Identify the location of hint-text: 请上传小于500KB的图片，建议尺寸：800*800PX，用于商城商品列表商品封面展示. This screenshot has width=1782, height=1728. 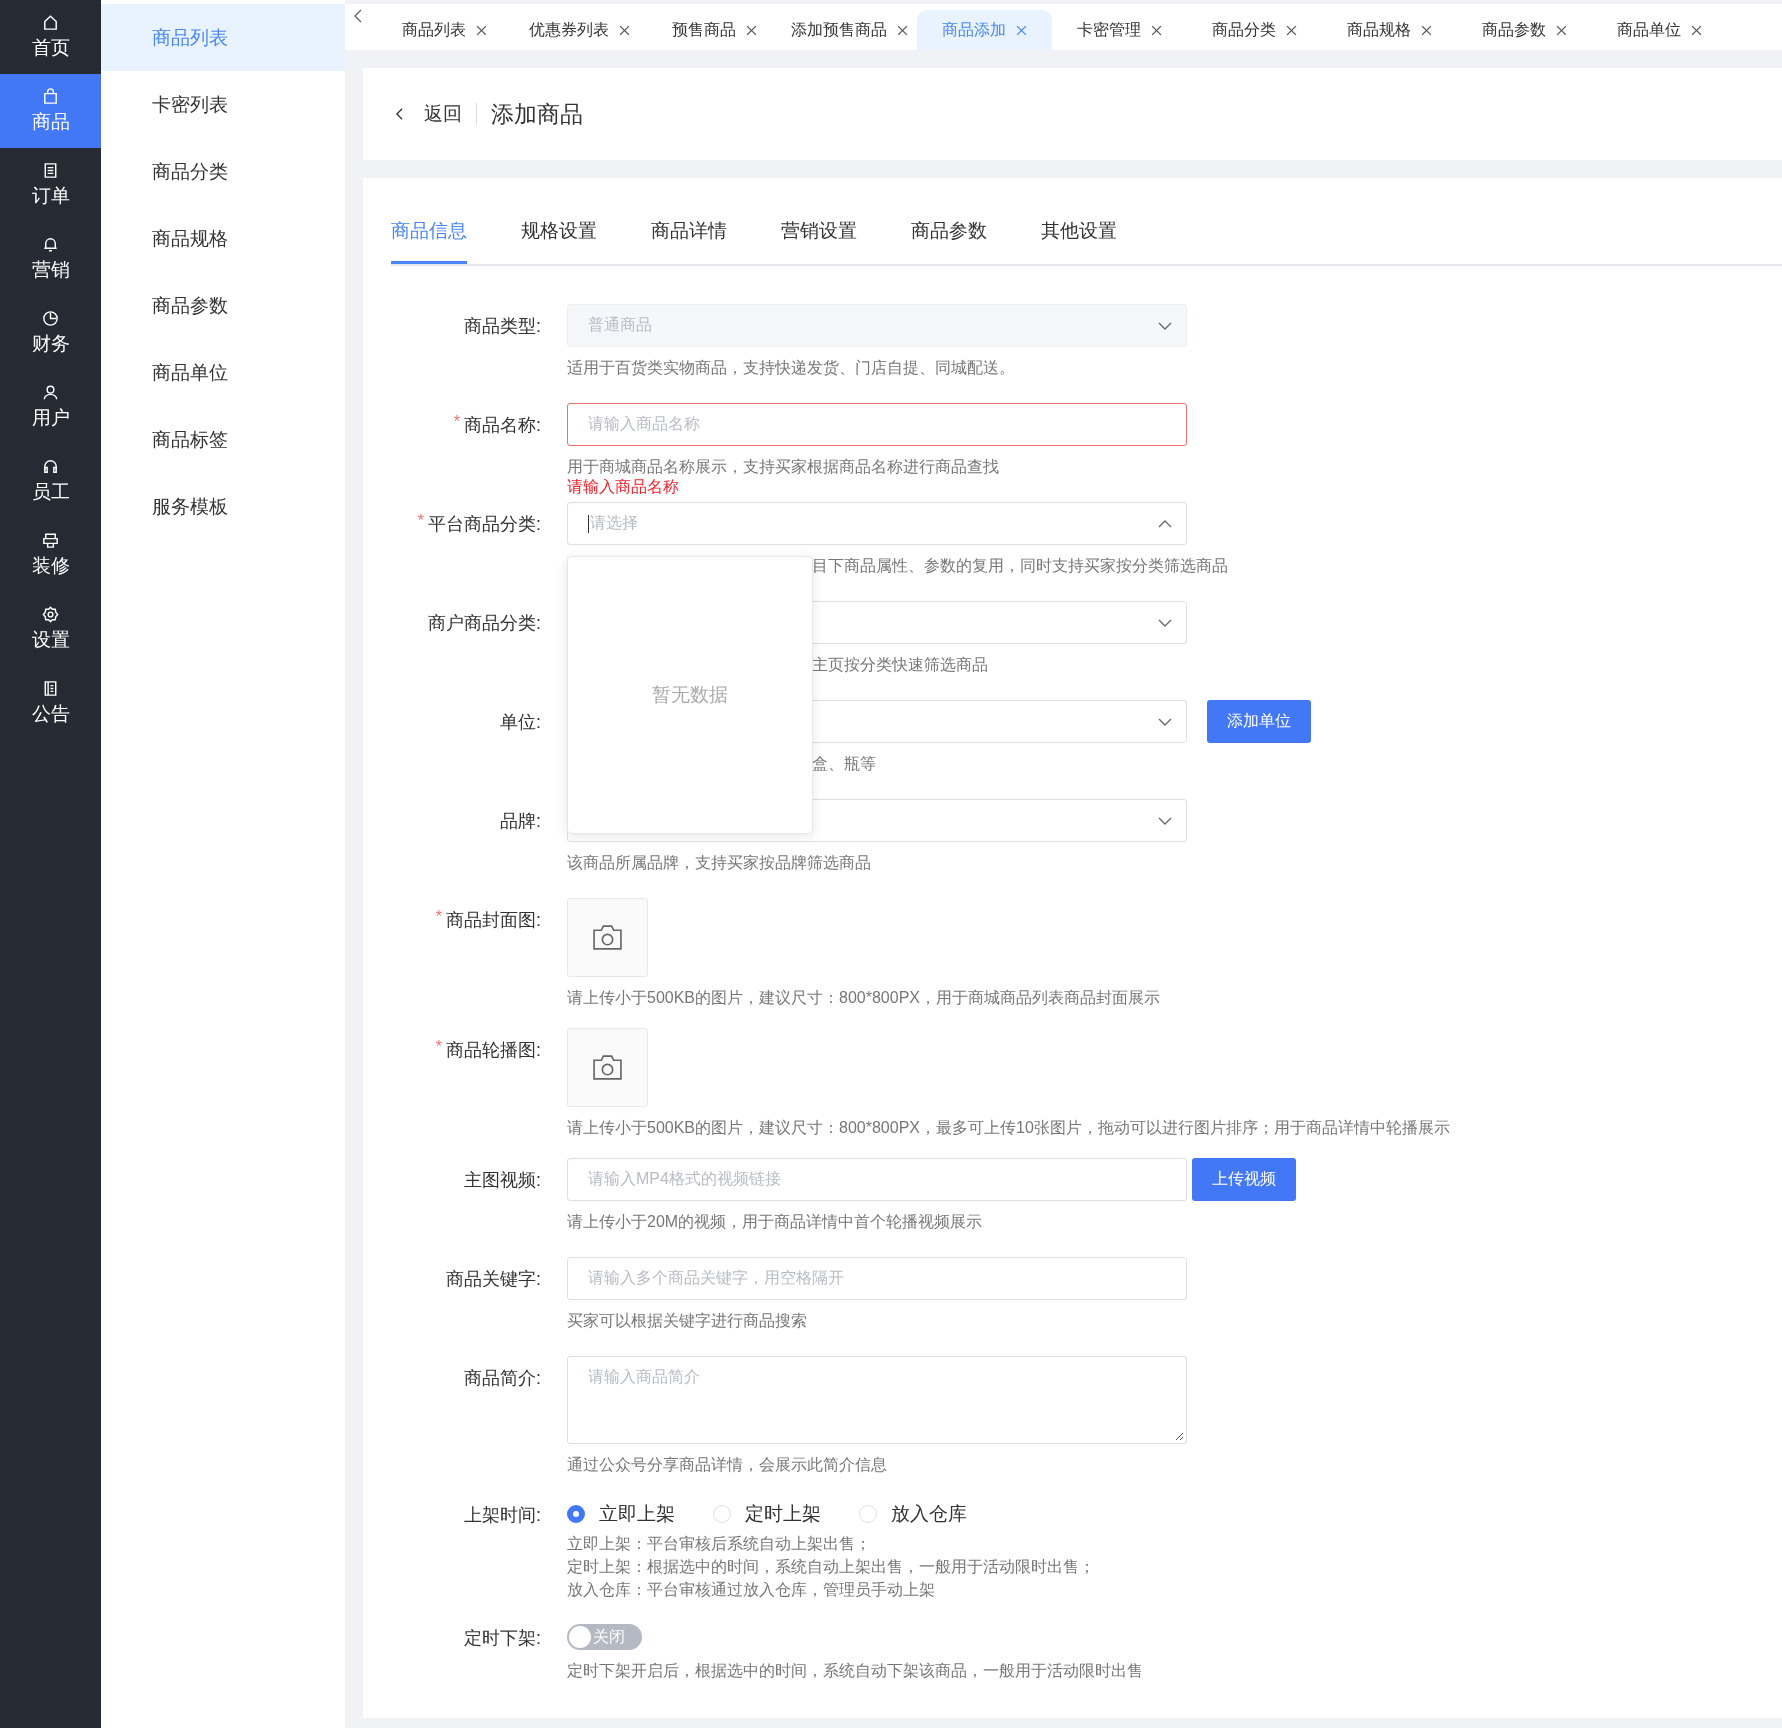
(863, 998).